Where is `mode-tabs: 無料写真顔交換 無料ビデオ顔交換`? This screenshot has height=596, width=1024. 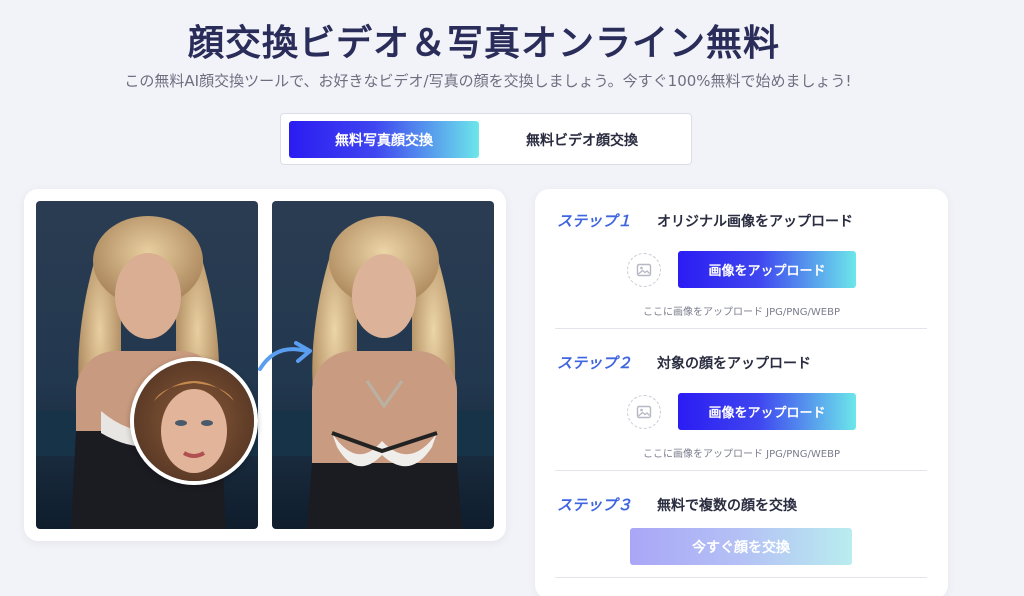 mode-tabs: 無料写真顔交換 無料ビデオ顔交換 is located at coordinates (486, 139).